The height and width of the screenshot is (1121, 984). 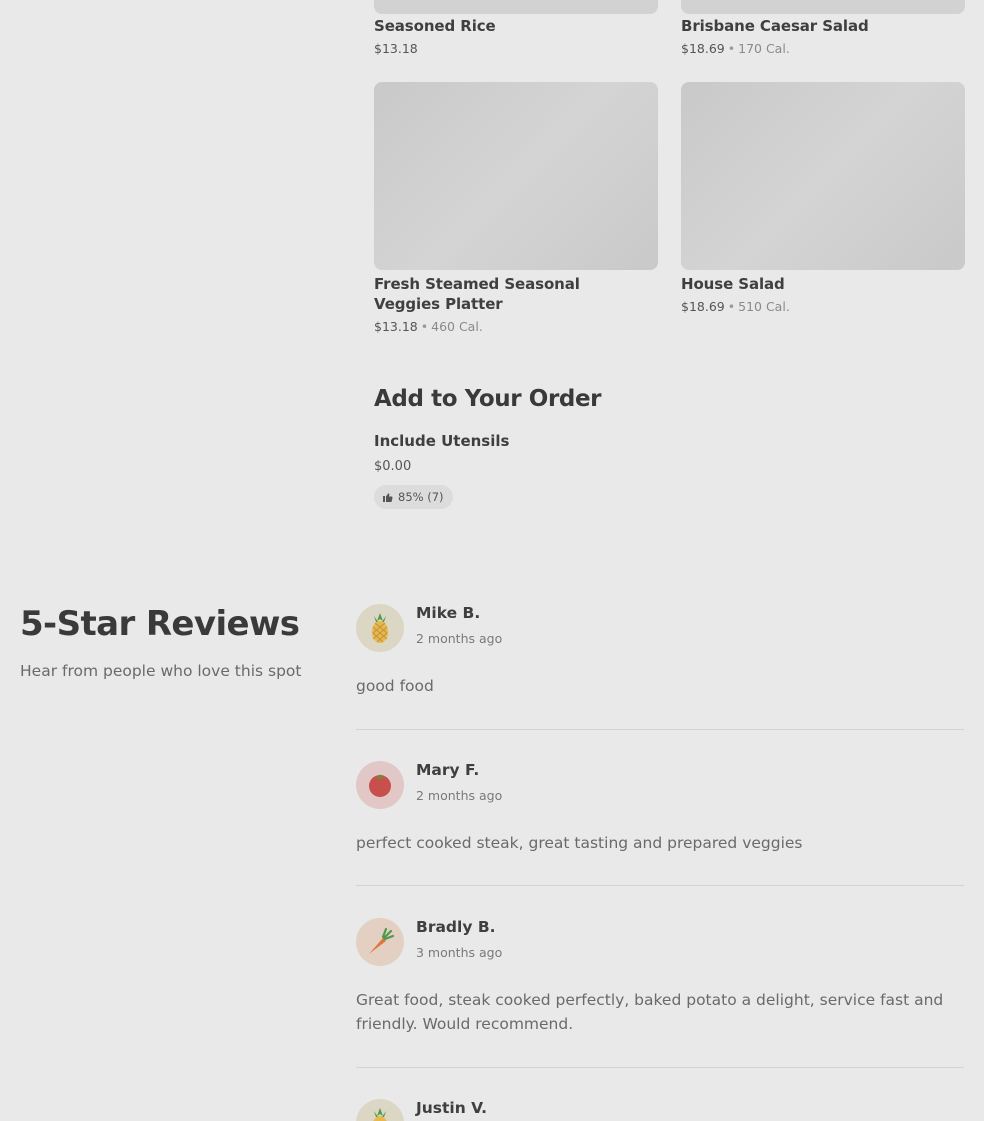 What do you see at coordinates (764, 306) in the screenshot?
I see `calories: 510 Cal.` at bounding box center [764, 306].